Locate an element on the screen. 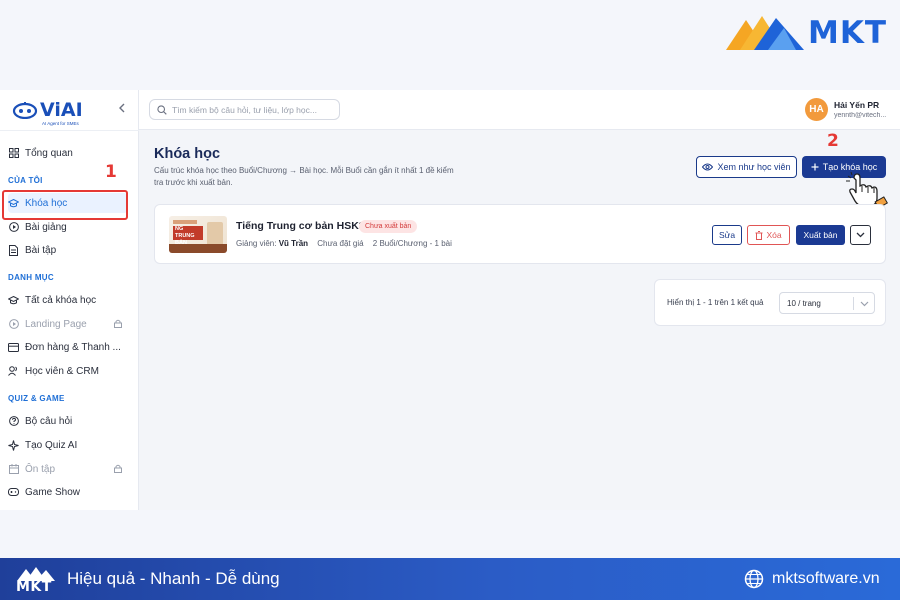 This screenshot has height=600, width=900. avatar: HA is located at coordinates (816, 109).